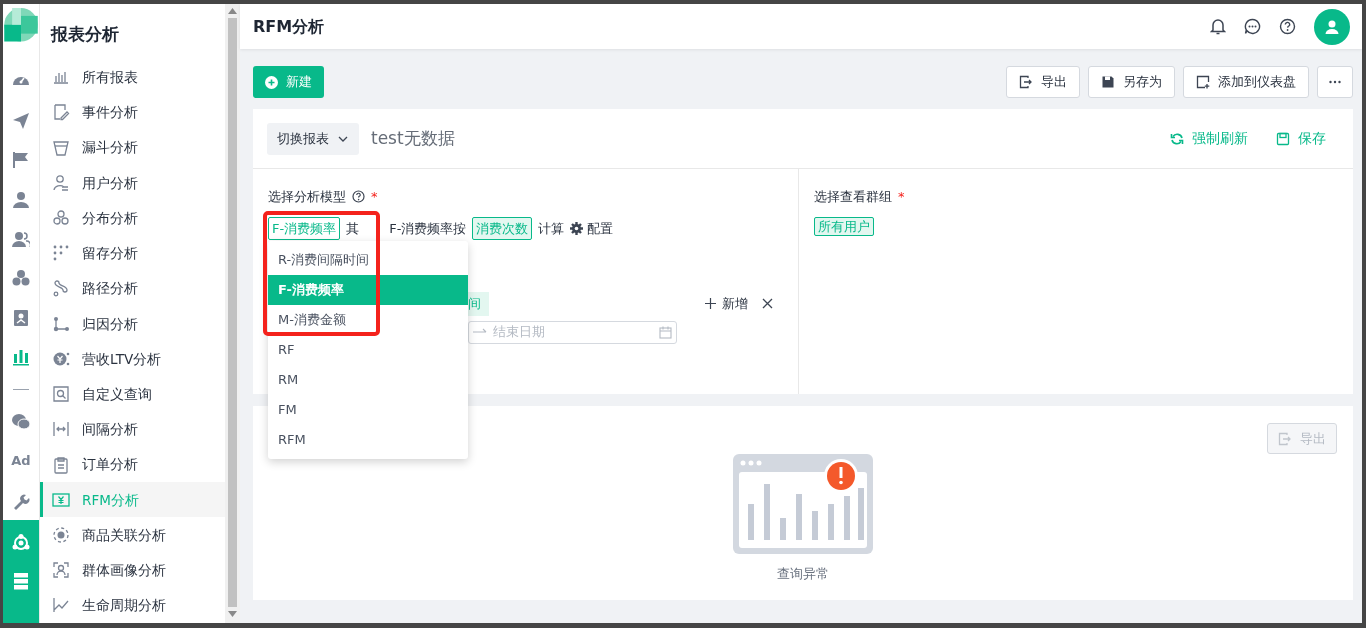 This screenshot has height=628, width=1366. I want to click on close-icon, so click(767, 304).